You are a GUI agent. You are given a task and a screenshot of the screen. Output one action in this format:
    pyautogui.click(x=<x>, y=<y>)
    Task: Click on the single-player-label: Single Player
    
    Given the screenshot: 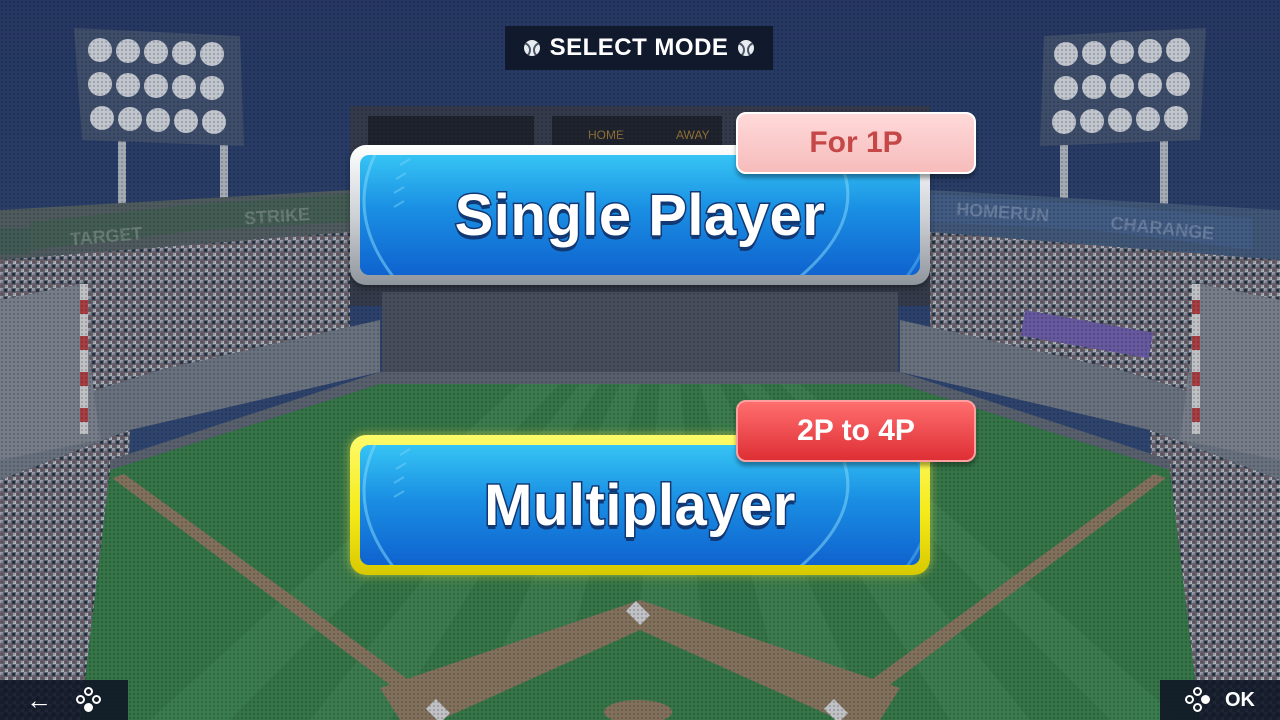 What is the action you would take?
    pyautogui.click(x=639, y=215)
    